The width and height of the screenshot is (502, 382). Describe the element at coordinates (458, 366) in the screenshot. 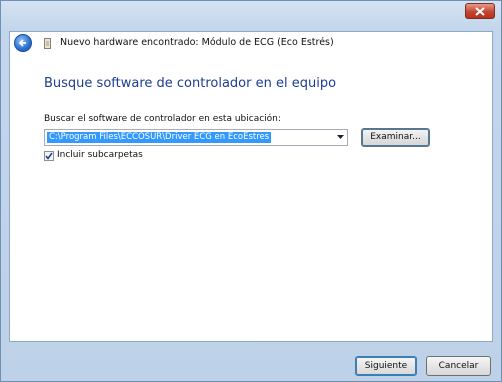

I see `cancel-button: Cancelar` at that location.